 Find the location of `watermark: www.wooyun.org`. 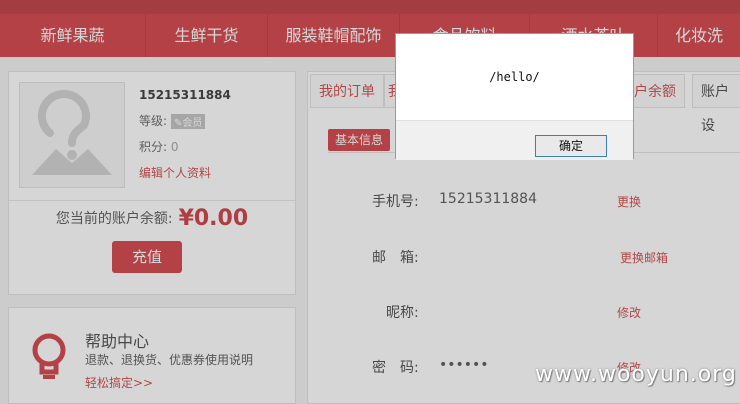

watermark: www.wooyun.org is located at coordinates (636, 374).